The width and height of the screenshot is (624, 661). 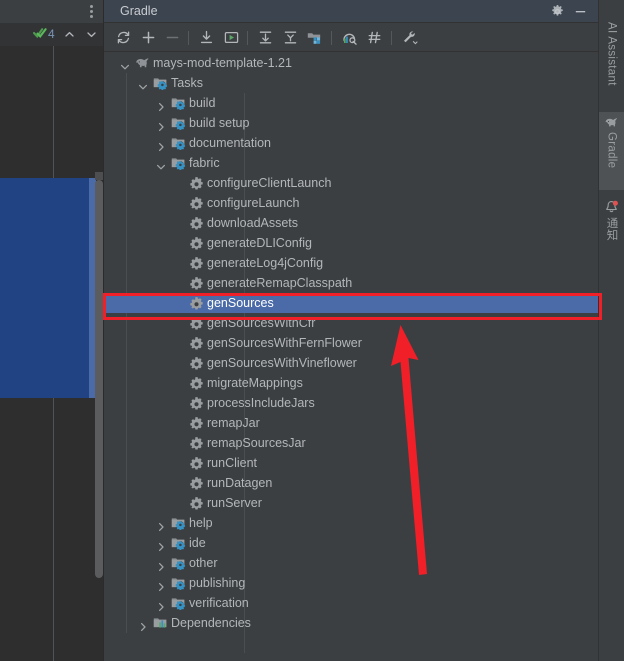 I want to click on minimize-icon, so click(x=580, y=13).